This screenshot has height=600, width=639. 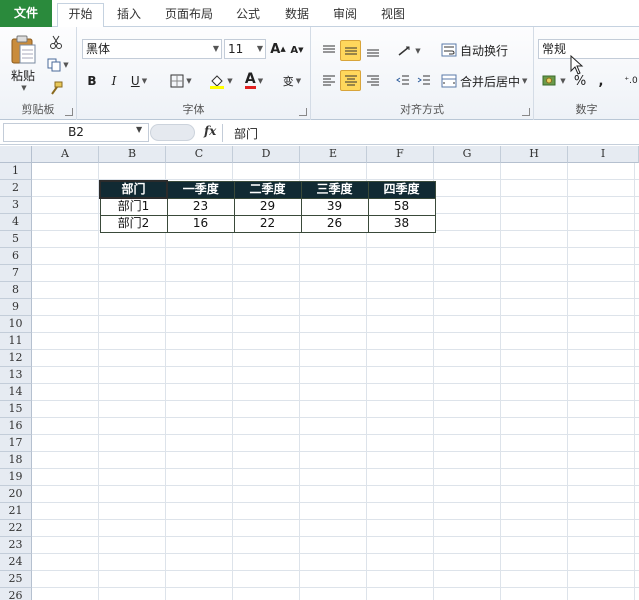 I want to click on font-size-combo: 11 ▼, so click(x=245, y=49).